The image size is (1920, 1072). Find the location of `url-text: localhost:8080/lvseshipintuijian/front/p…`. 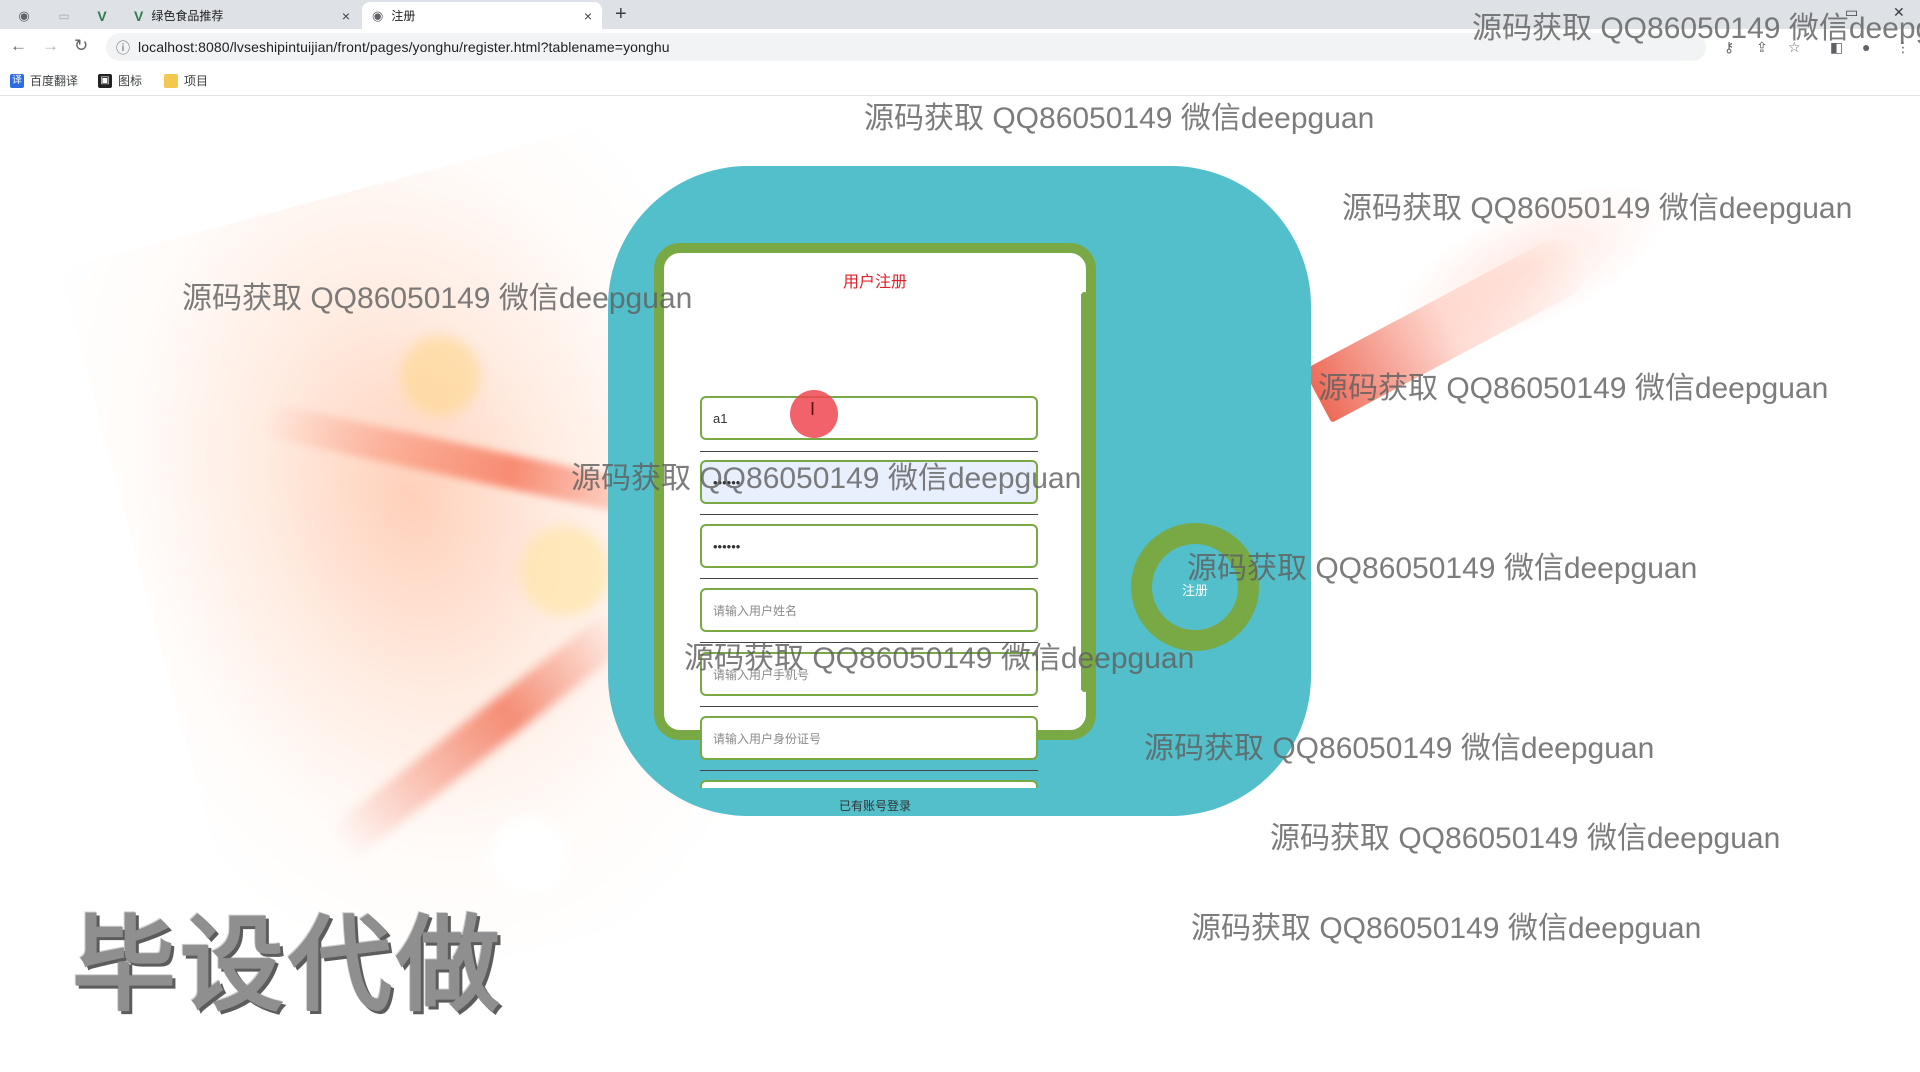

url-text: localhost:8080/lvseshipintuijian/front/p… is located at coordinates (404, 47).